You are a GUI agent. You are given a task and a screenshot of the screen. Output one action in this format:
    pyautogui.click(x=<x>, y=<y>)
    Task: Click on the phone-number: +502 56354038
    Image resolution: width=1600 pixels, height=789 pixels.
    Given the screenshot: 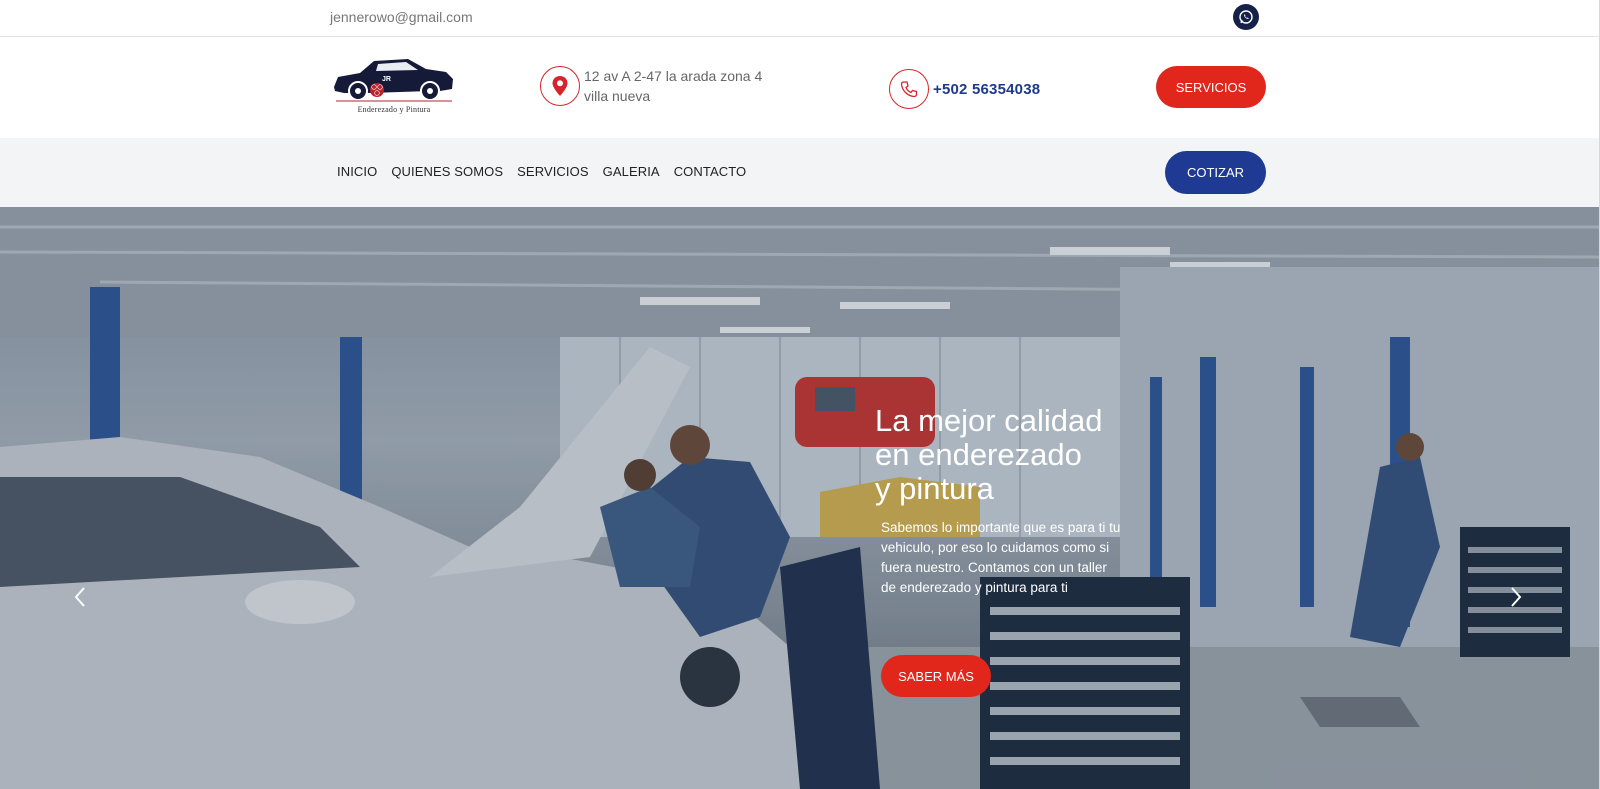 What is the action you would take?
    pyautogui.click(x=986, y=89)
    